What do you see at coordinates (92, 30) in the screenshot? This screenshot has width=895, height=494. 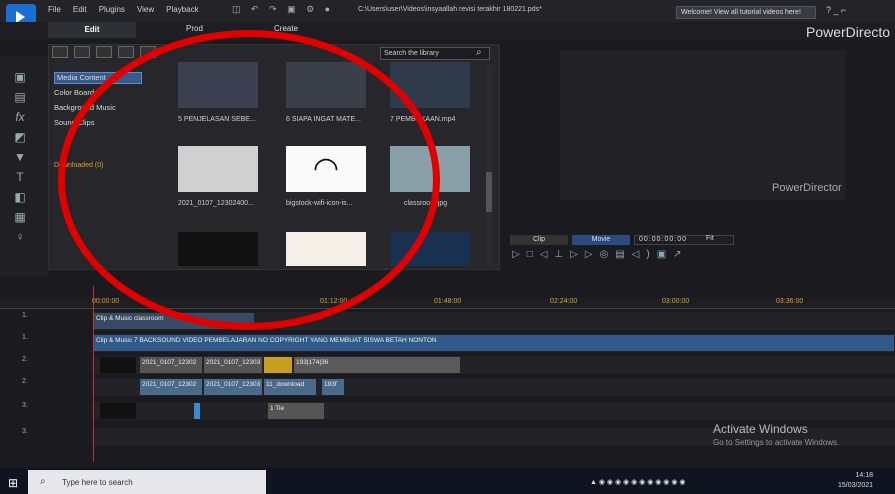 I see `tab-edit: Edit` at bounding box center [92, 30].